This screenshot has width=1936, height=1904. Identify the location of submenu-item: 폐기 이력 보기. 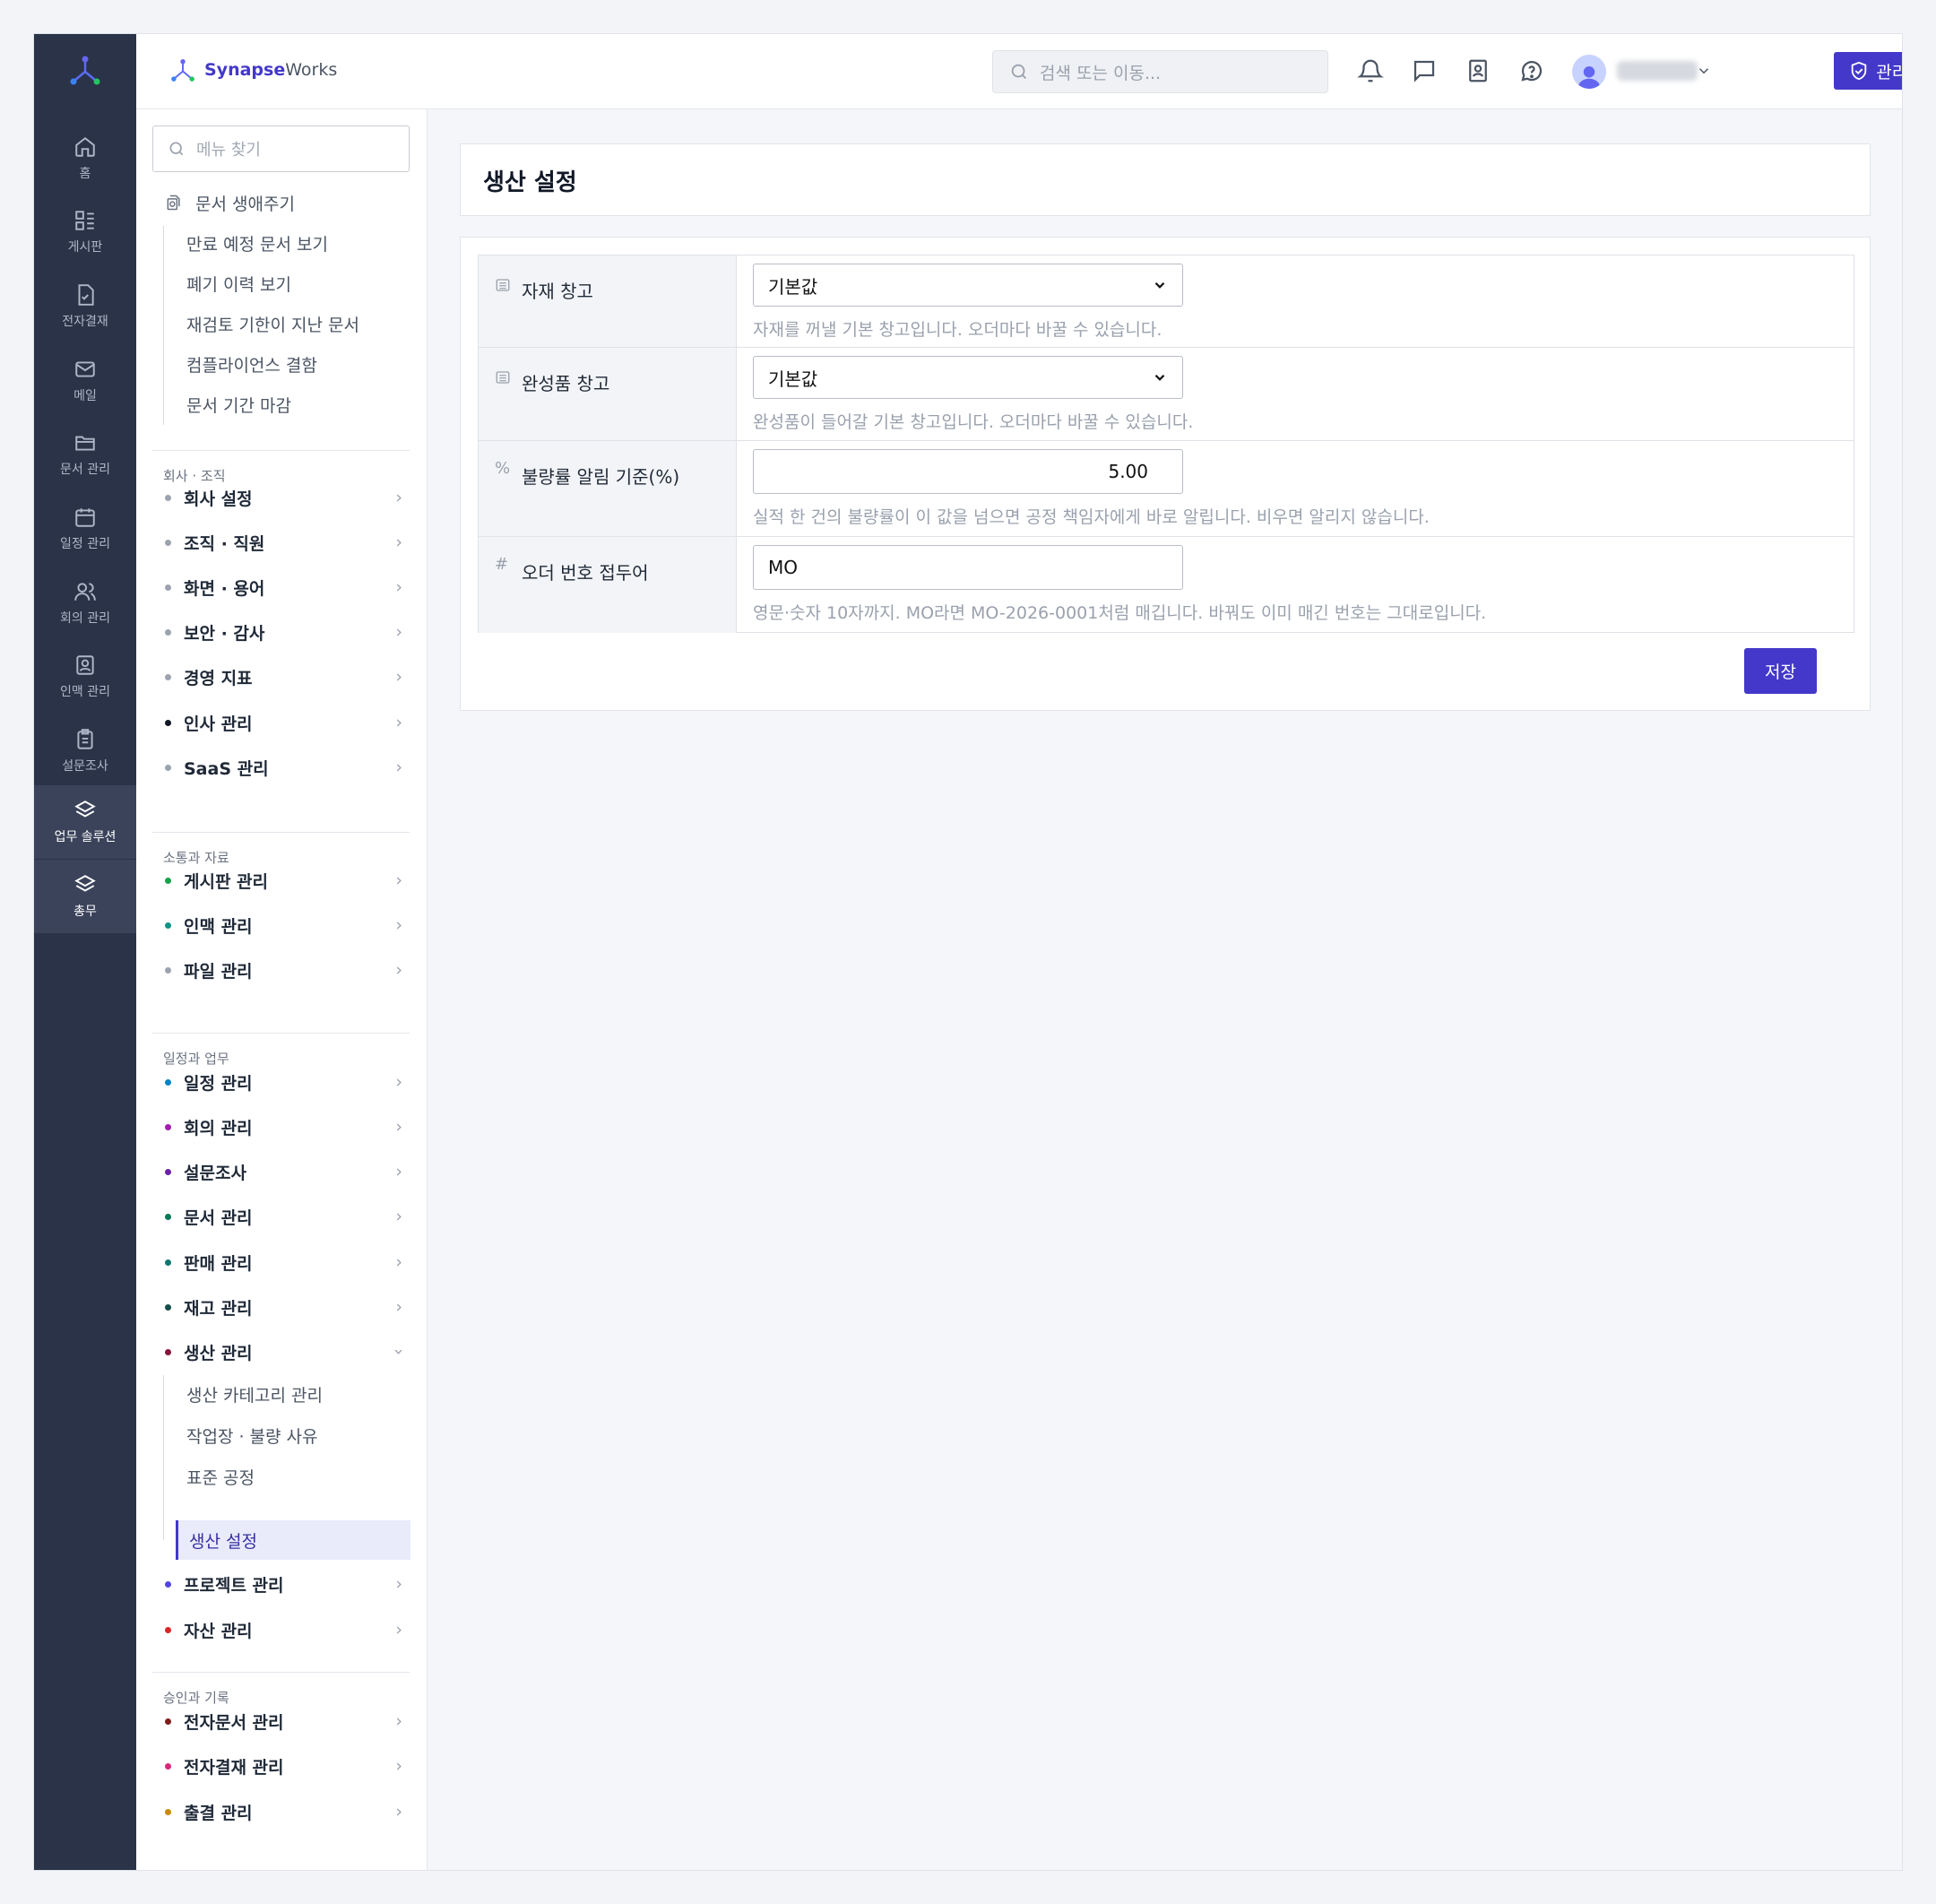
(238, 284).